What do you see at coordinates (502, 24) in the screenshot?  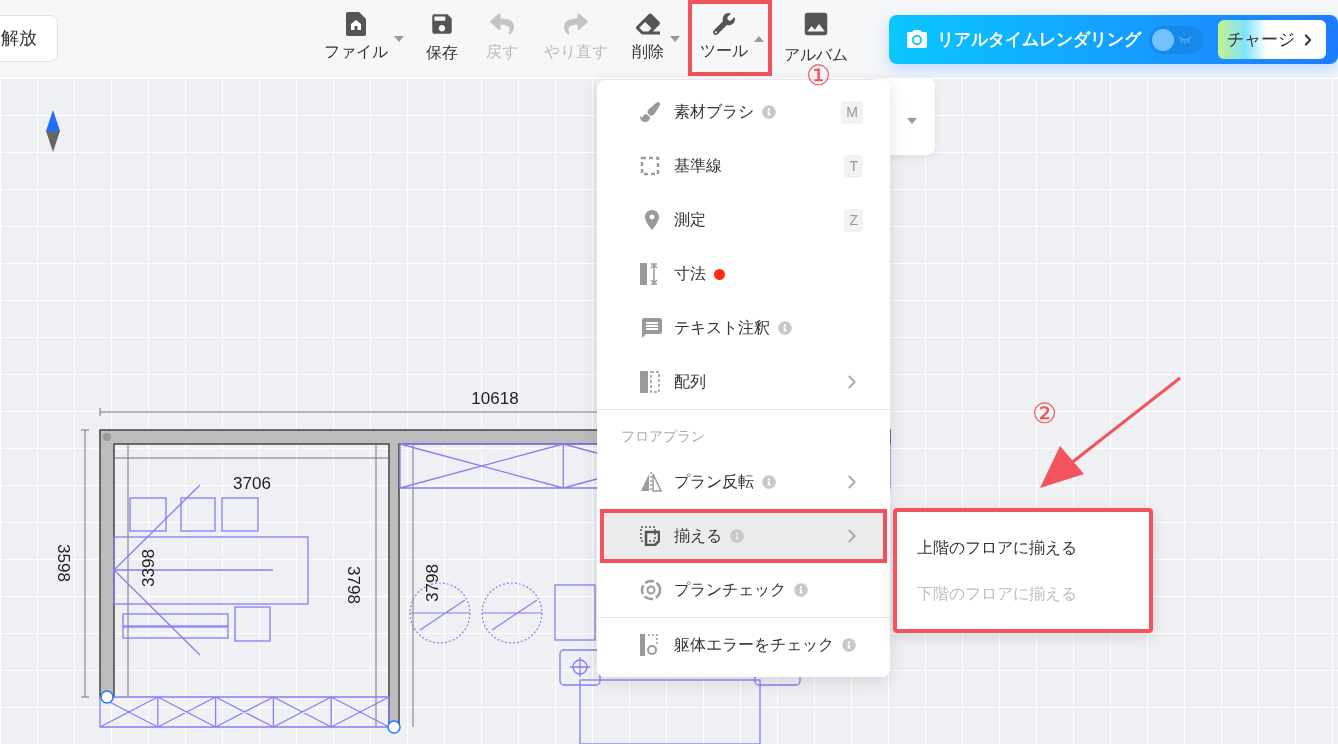 I see `undo-icon` at bounding box center [502, 24].